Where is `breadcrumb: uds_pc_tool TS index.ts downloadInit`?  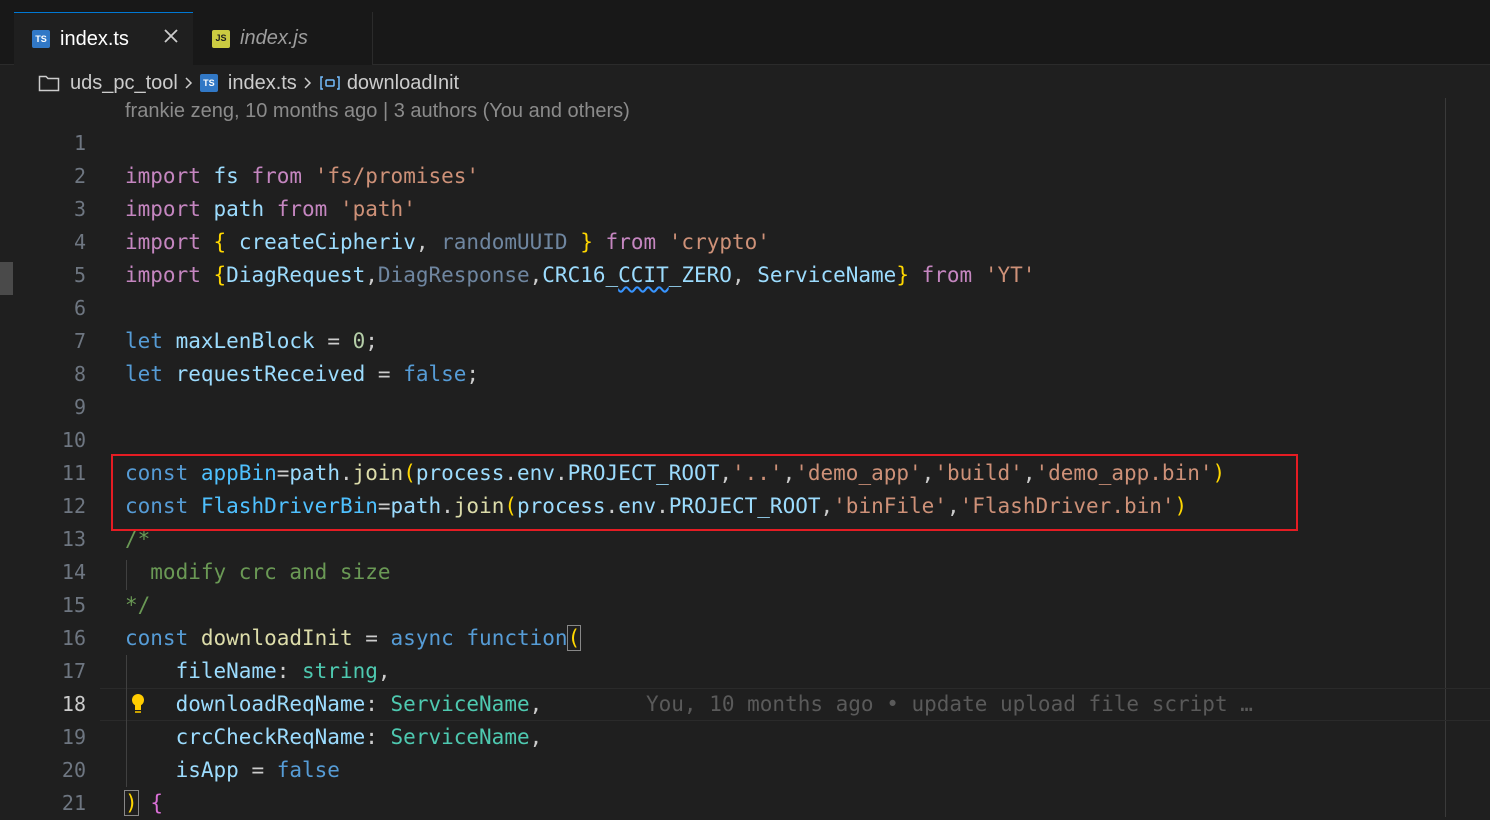 breadcrumb: uds_pc_tool TS index.ts downloadInit is located at coordinates (248, 83).